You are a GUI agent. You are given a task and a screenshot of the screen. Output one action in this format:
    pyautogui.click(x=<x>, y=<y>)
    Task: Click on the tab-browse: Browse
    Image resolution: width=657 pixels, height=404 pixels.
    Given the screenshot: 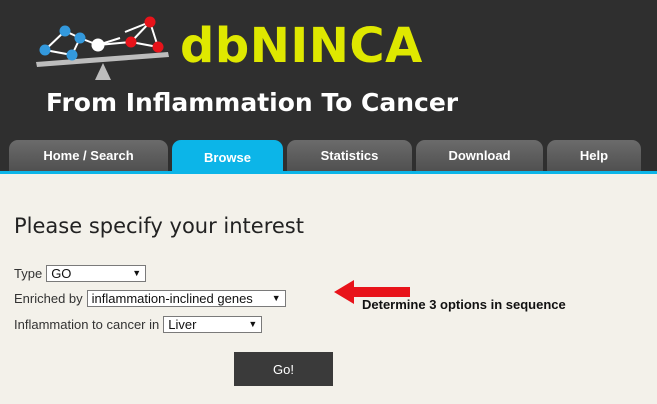 What is the action you would take?
    pyautogui.click(x=227, y=157)
    